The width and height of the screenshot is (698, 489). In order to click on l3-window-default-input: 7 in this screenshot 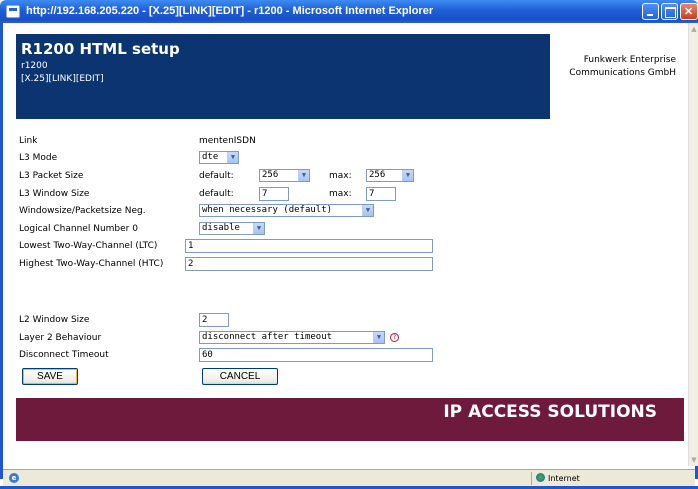, I will do `click(274, 194)`.